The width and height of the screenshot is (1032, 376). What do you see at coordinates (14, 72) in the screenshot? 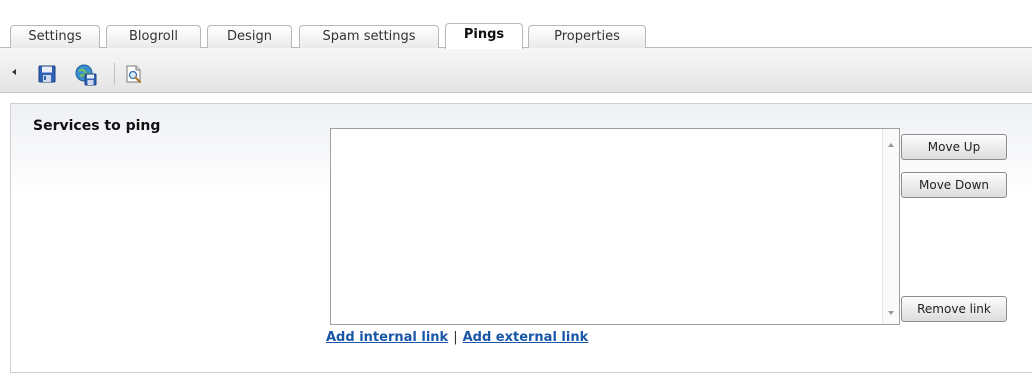
I see `collapse-arrow-icon` at bounding box center [14, 72].